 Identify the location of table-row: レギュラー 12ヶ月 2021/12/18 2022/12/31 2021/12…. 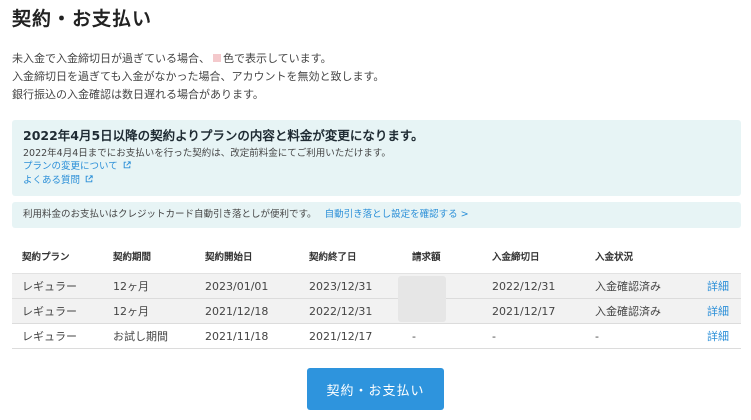
(376, 311).